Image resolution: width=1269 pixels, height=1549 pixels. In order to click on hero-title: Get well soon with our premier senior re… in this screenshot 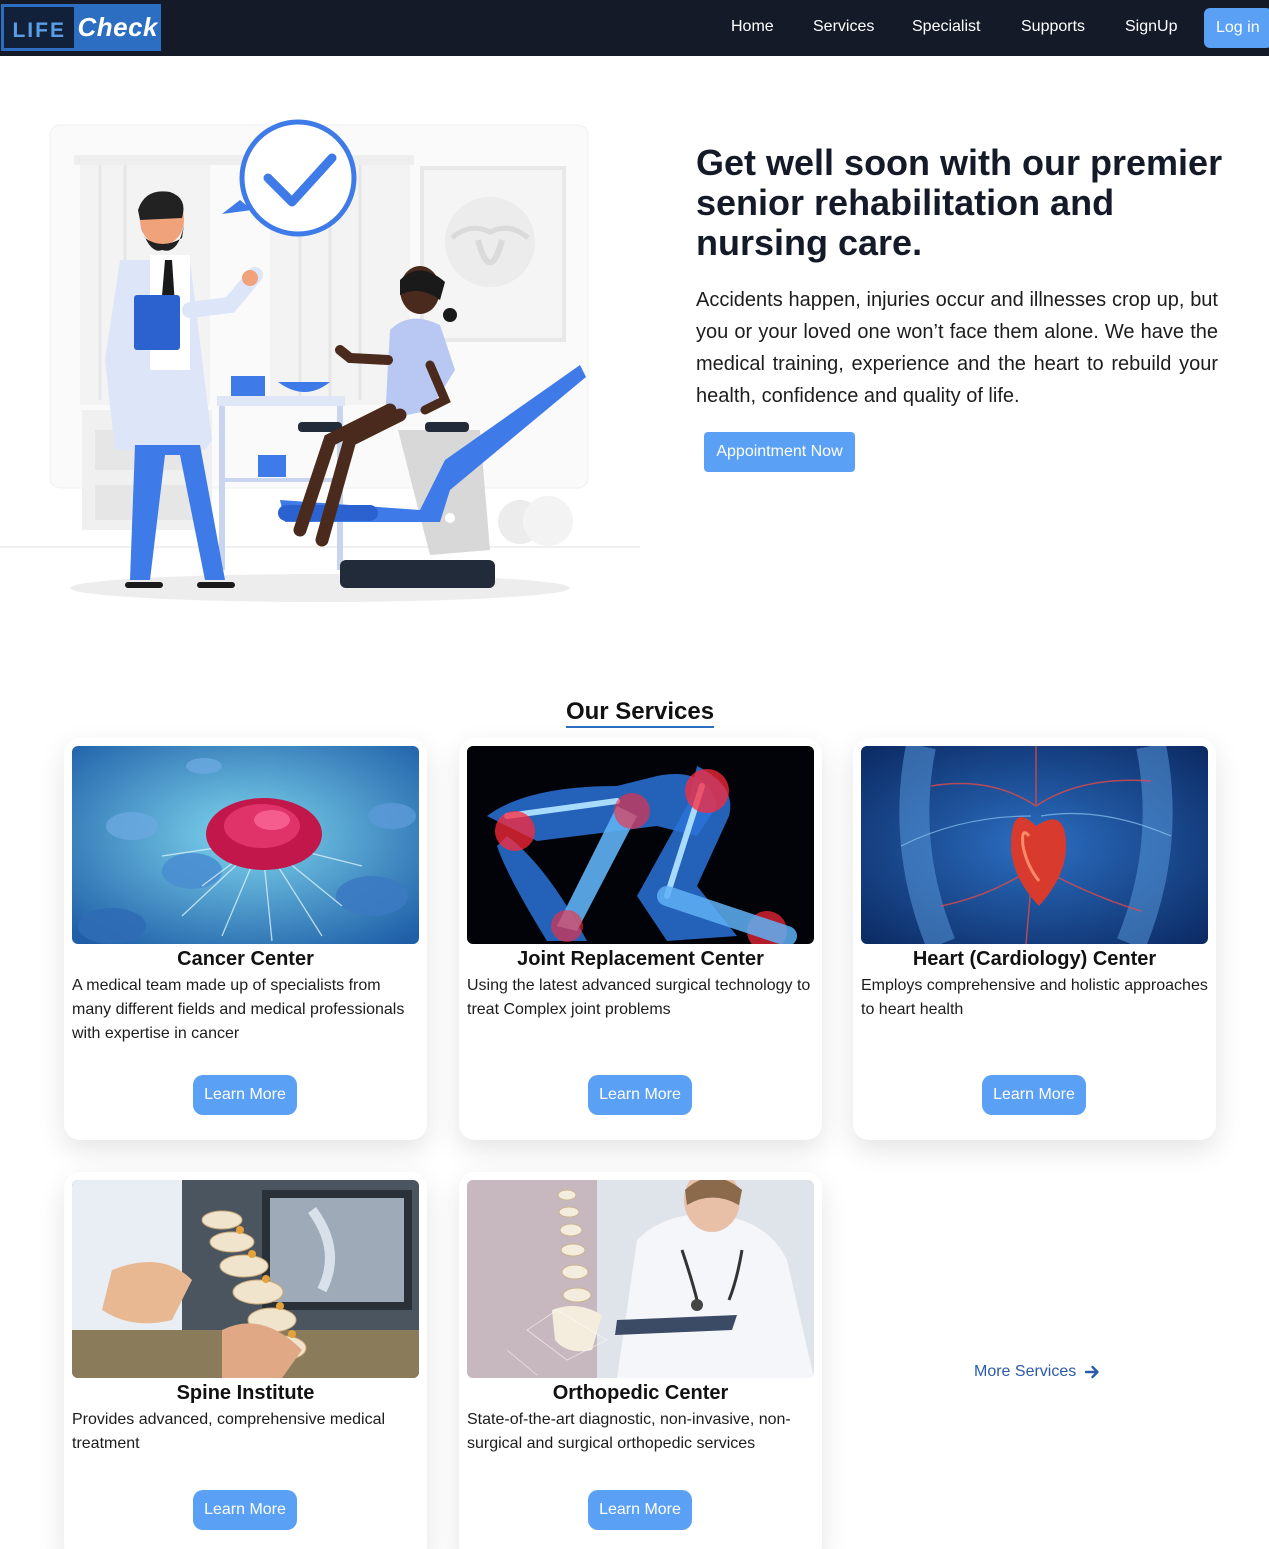, I will do `click(959, 202)`.